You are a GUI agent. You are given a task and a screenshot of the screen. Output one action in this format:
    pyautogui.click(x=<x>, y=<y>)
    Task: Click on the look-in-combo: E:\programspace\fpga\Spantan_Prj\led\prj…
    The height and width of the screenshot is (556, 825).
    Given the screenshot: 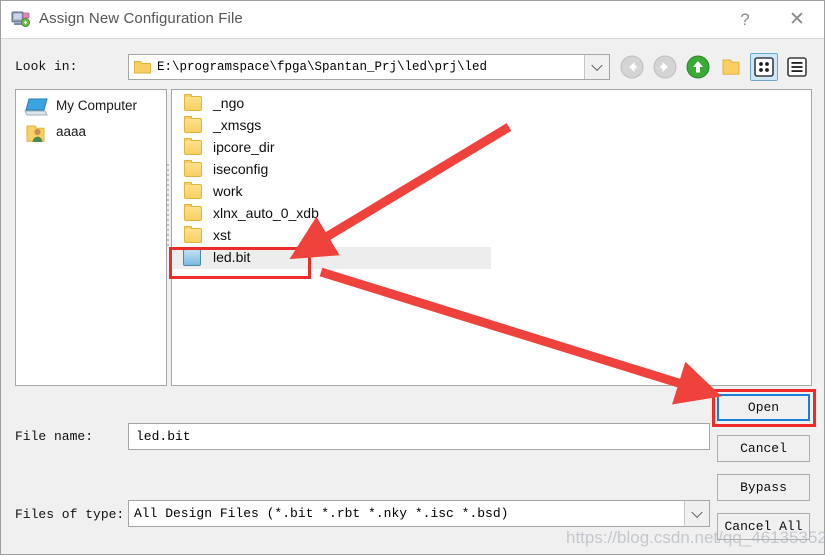 What is the action you would take?
    pyautogui.click(x=369, y=67)
    